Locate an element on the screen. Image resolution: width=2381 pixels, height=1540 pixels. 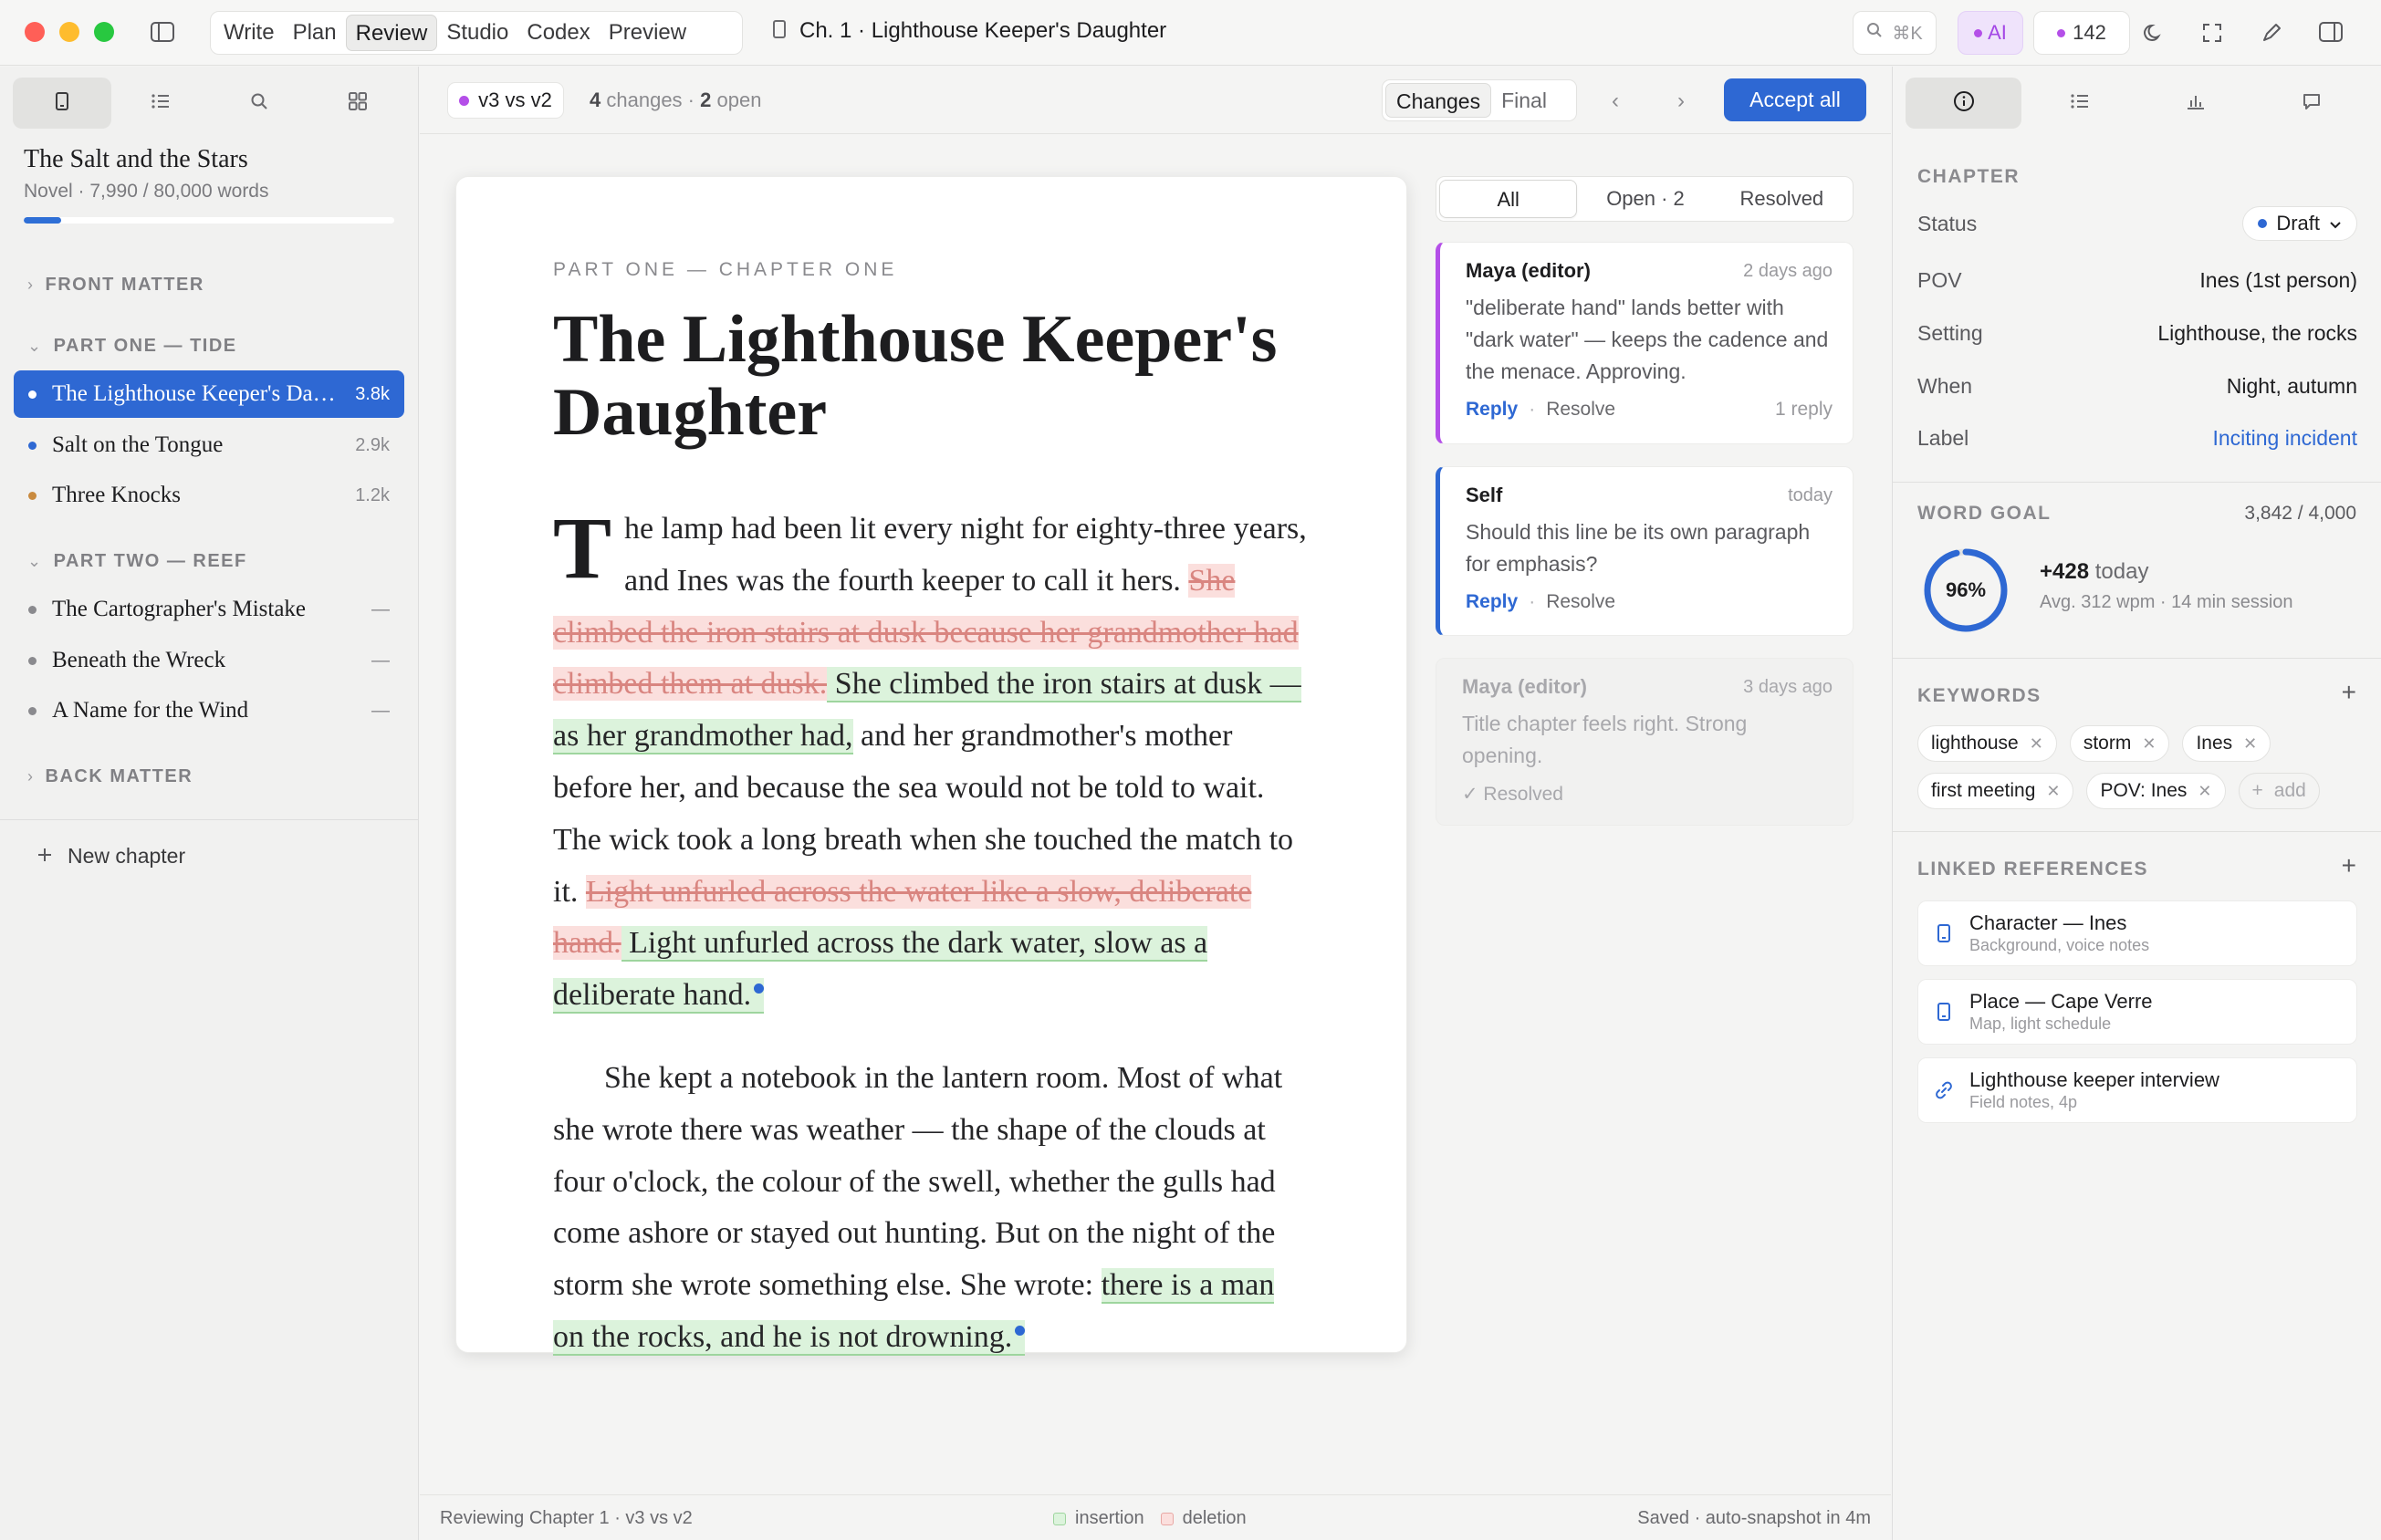
moon-icon is located at coordinates (2154, 33).